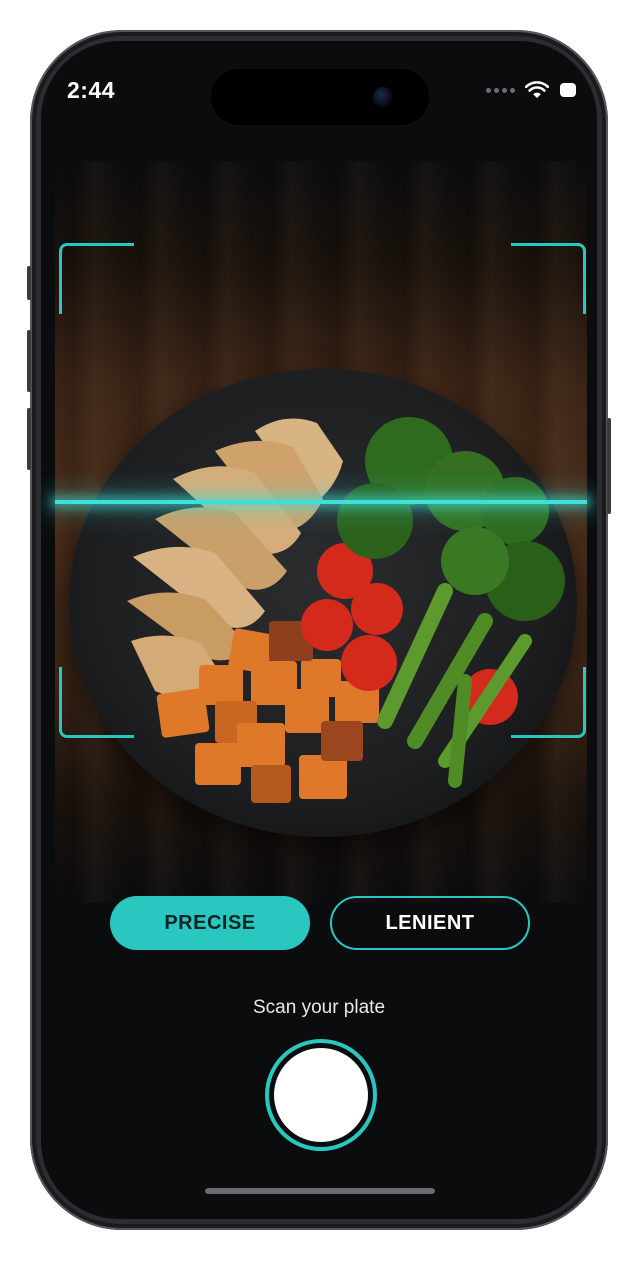 This screenshot has width=640, height=1261. I want to click on signal-dots-icon, so click(500, 90).